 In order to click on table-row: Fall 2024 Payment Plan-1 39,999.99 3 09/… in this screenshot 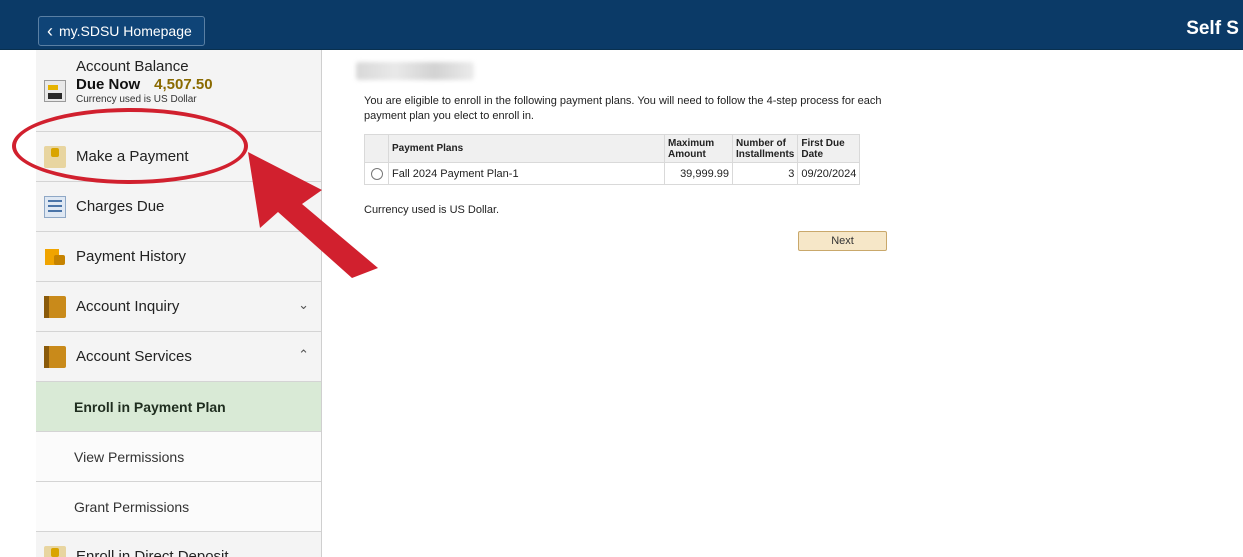, I will do `click(612, 173)`.